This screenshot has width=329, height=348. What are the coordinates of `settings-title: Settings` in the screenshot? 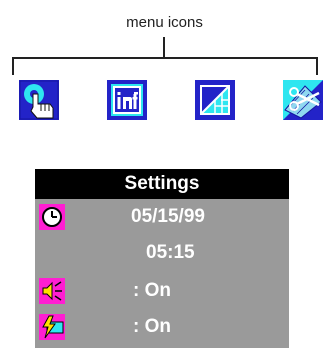 It's located at (162, 184).